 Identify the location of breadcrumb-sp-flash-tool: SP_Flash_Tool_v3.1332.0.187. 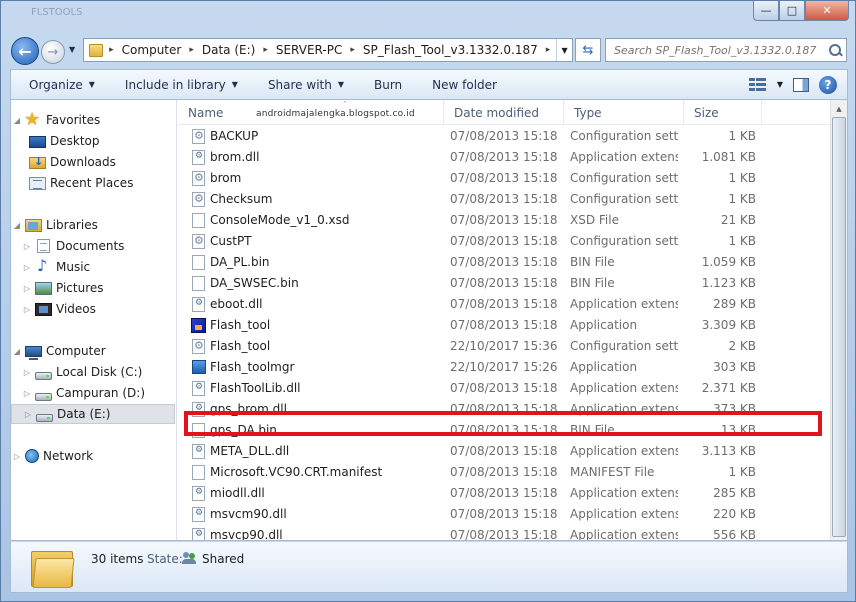
(450, 50).